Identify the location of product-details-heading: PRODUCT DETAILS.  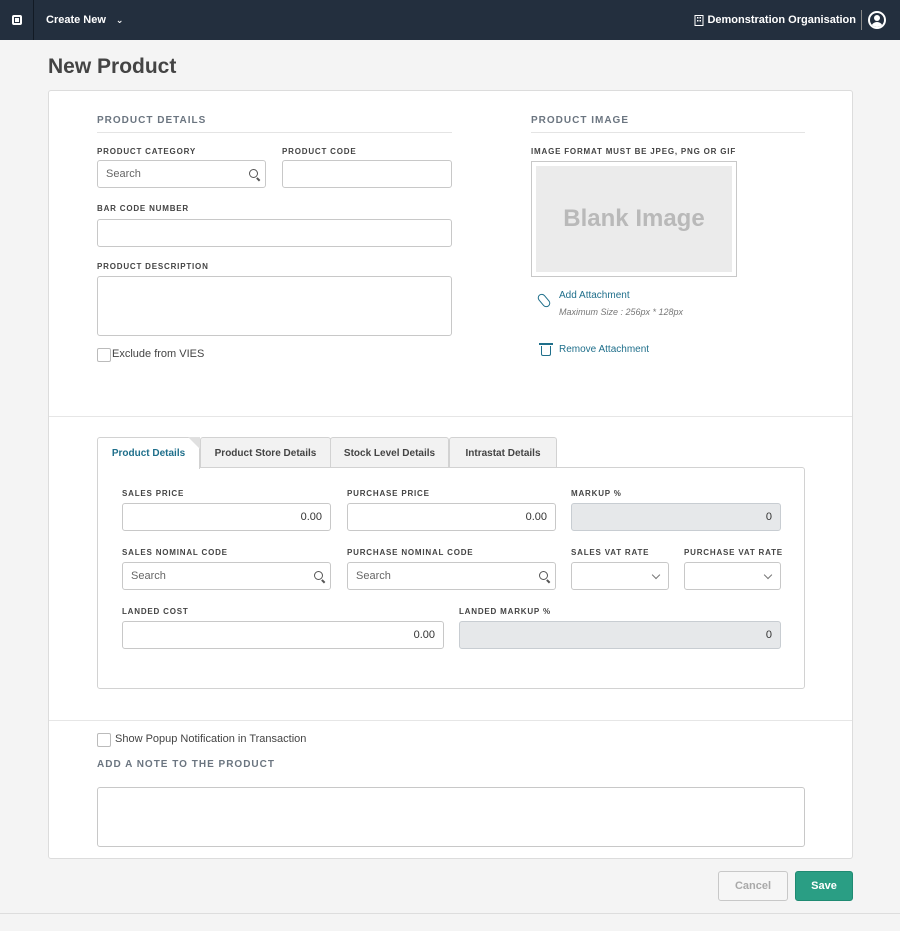
(274, 124).